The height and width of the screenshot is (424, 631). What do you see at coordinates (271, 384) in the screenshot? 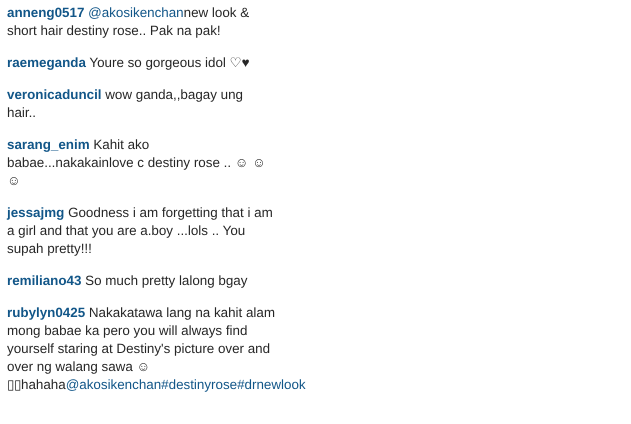
I see `tag-link: #drnewlook` at bounding box center [271, 384].